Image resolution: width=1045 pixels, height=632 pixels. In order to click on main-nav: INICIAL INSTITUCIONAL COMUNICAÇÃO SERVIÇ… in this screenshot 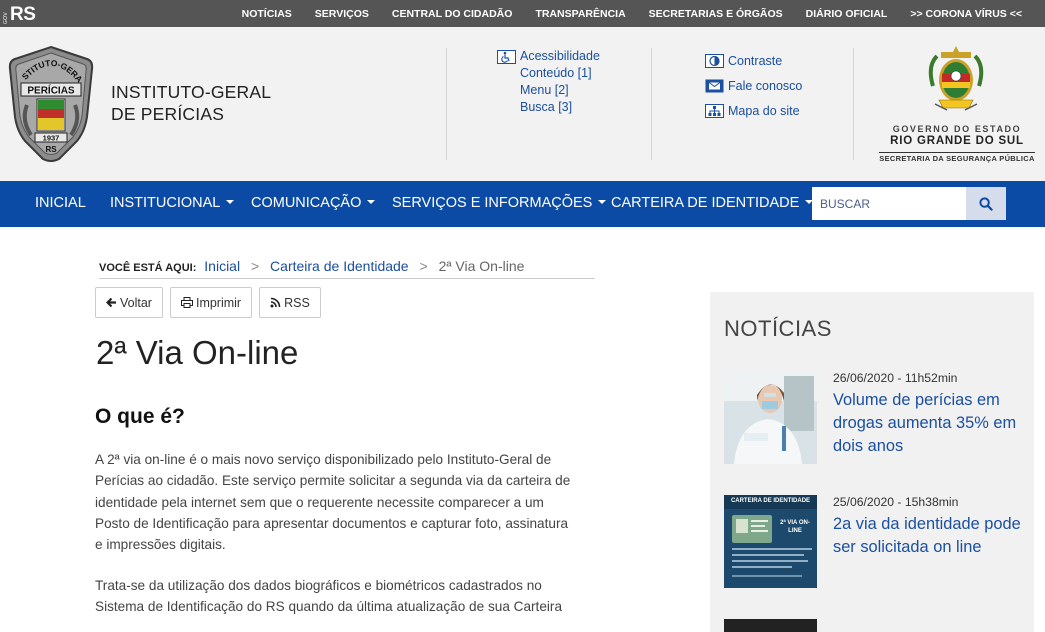, I will do `click(522, 204)`.